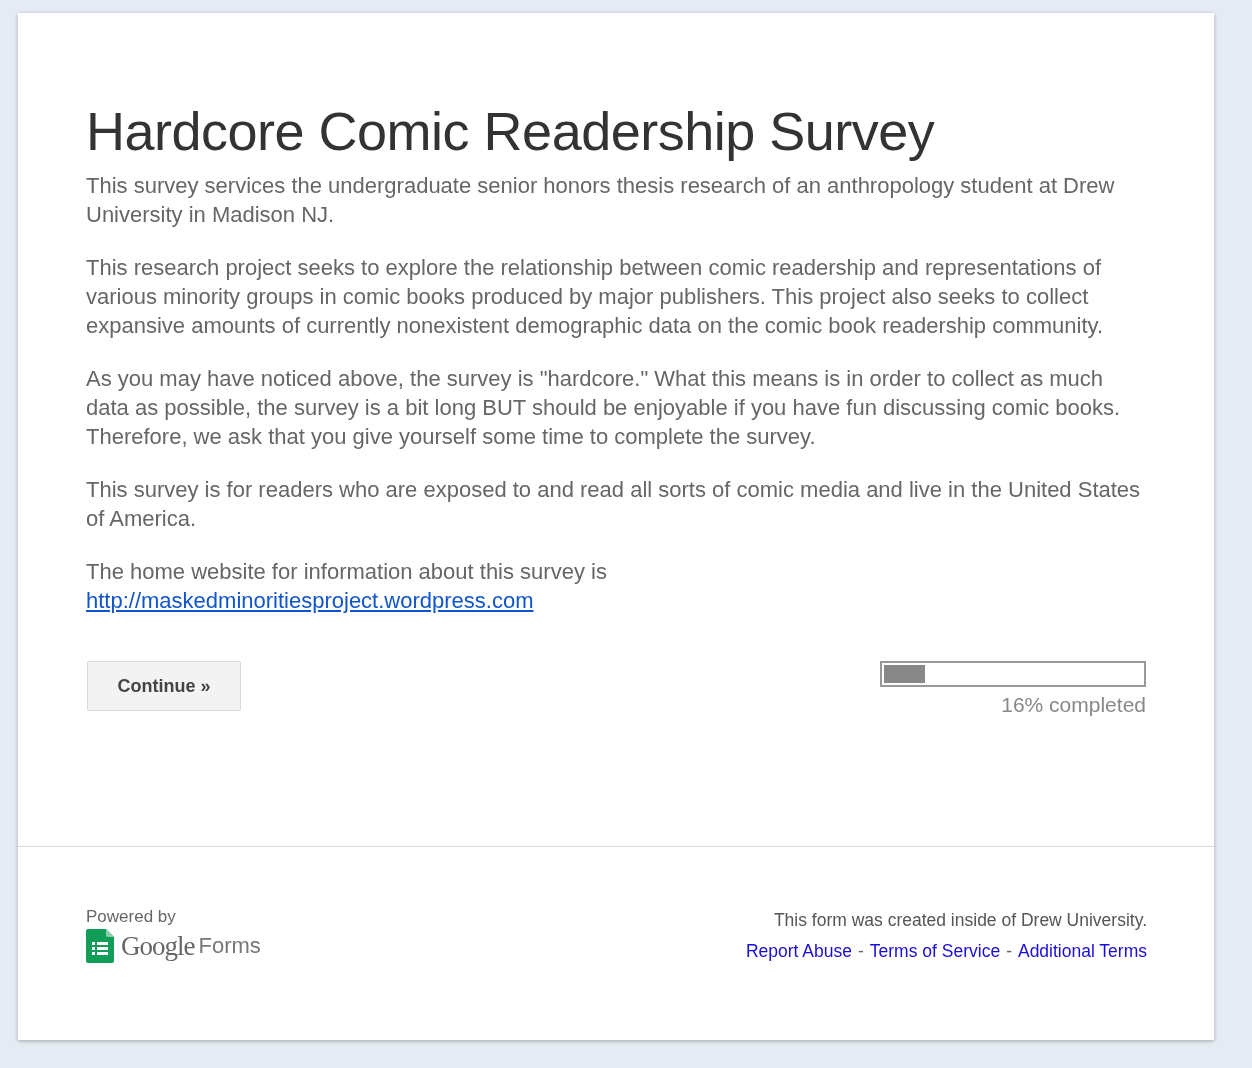 This screenshot has width=1252, height=1068. What do you see at coordinates (614, 504) in the screenshot?
I see `description-paragraph: This survey is for readers who are exposed to and read all sorts of comic media and live in the United States of America.` at bounding box center [614, 504].